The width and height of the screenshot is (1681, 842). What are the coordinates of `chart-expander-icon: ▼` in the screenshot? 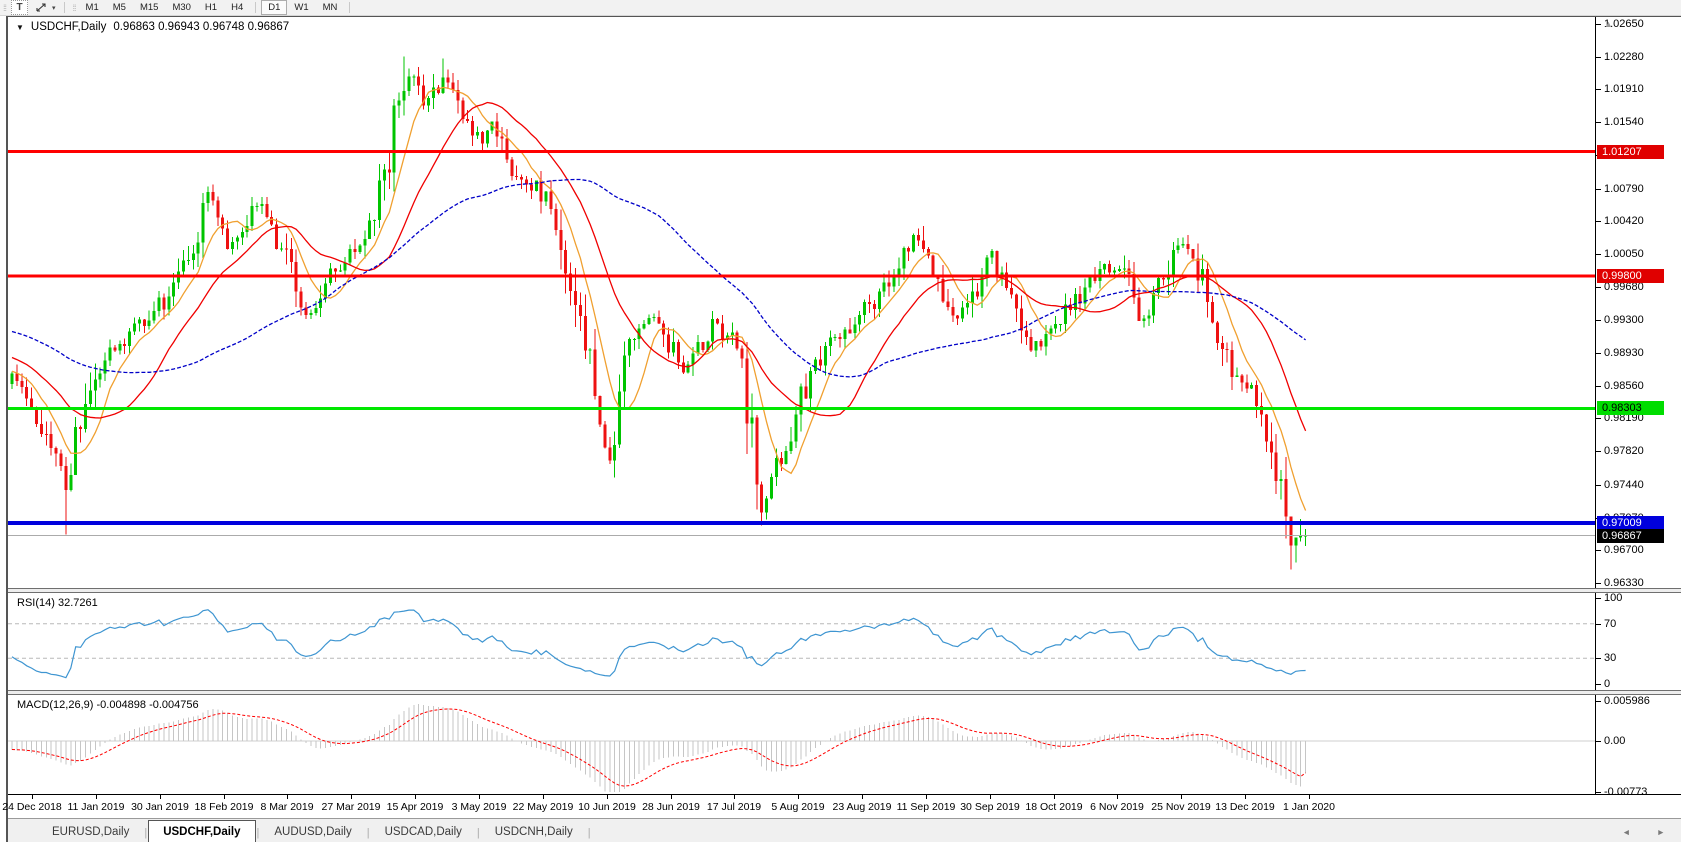 It's located at (20, 27).